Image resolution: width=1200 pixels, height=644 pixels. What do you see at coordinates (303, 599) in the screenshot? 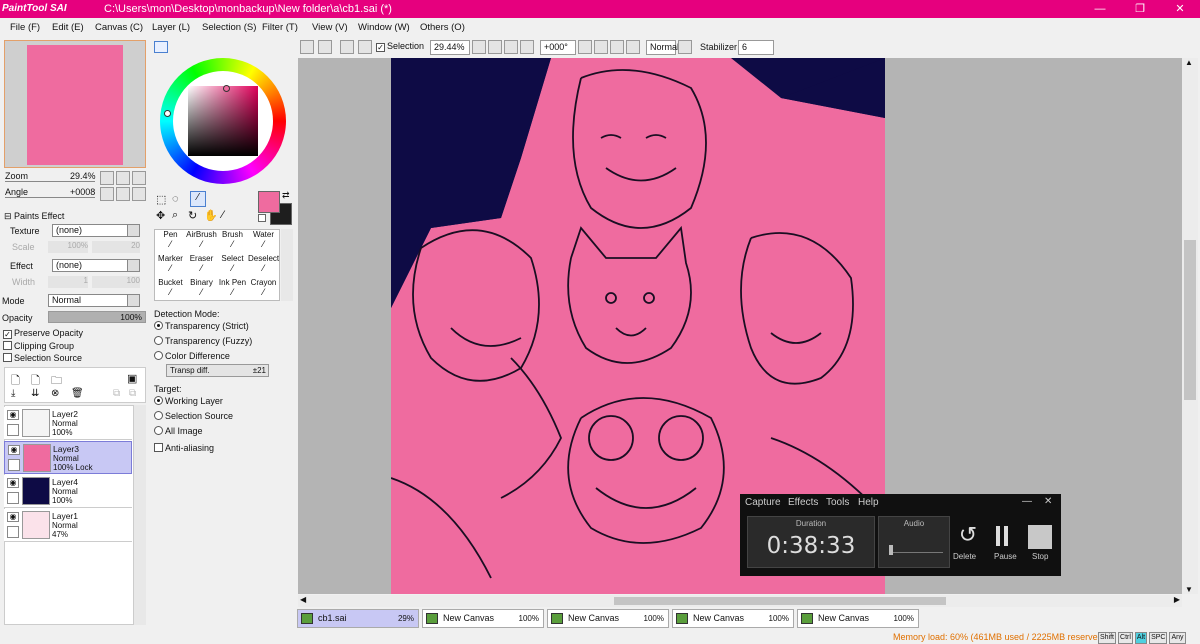
I see `scroll-left-icon: ◀` at bounding box center [303, 599].